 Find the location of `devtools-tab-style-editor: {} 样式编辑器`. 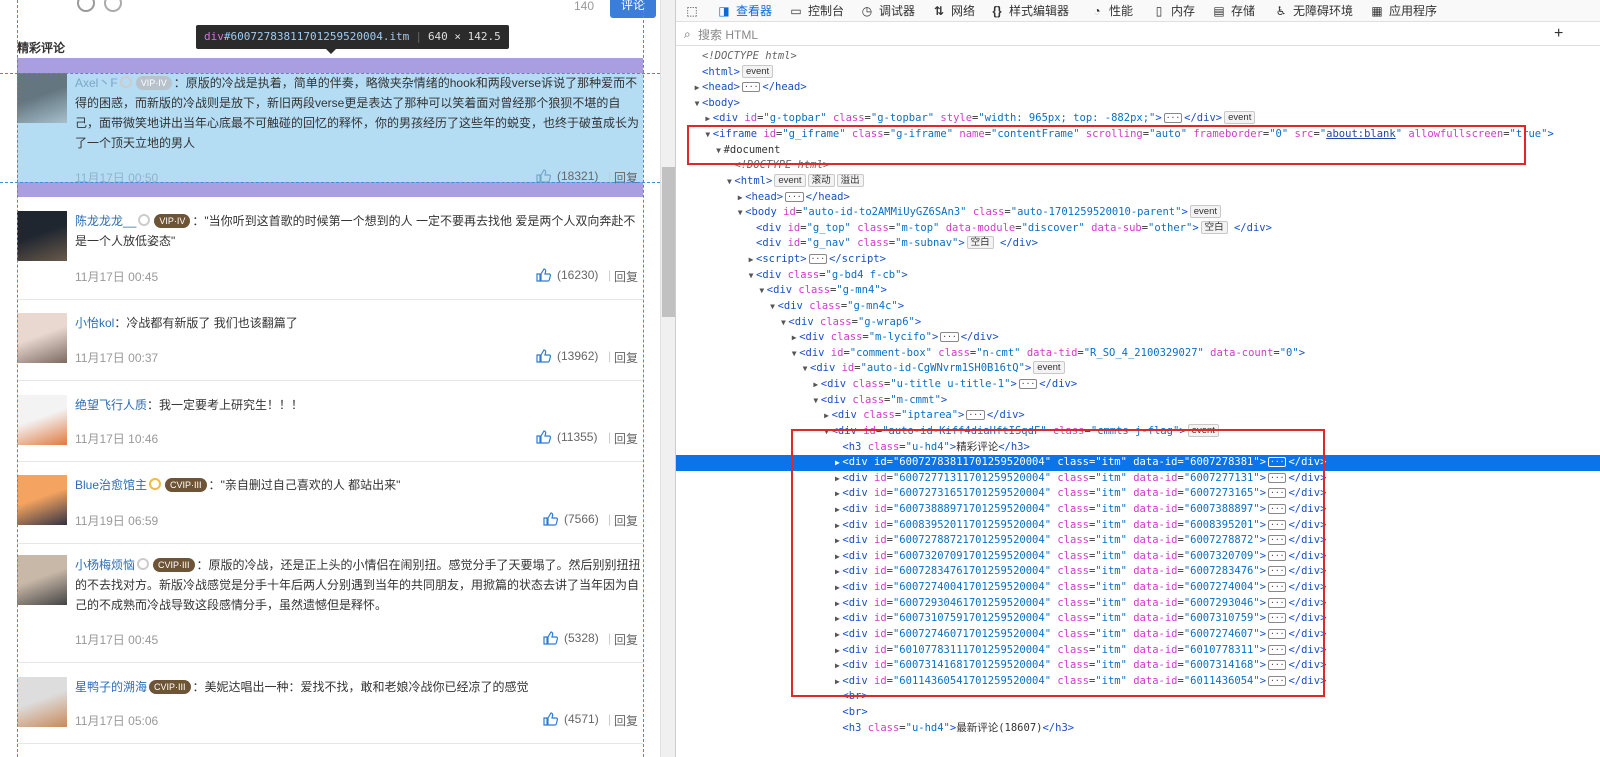

devtools-tab-style-editor: {} 样式编辑器 is located at coordinates (1029, 11).